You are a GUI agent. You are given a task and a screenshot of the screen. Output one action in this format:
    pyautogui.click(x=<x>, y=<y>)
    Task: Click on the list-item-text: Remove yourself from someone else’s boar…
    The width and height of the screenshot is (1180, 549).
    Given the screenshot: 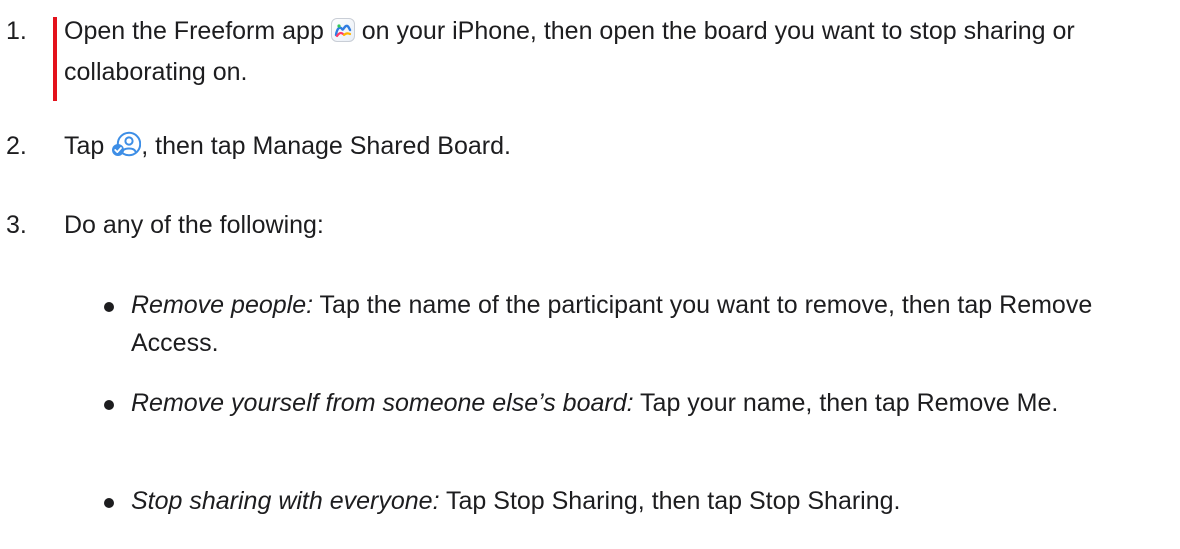 What is the action you would take?
    pyautogui.click(x=631, y=403)
    